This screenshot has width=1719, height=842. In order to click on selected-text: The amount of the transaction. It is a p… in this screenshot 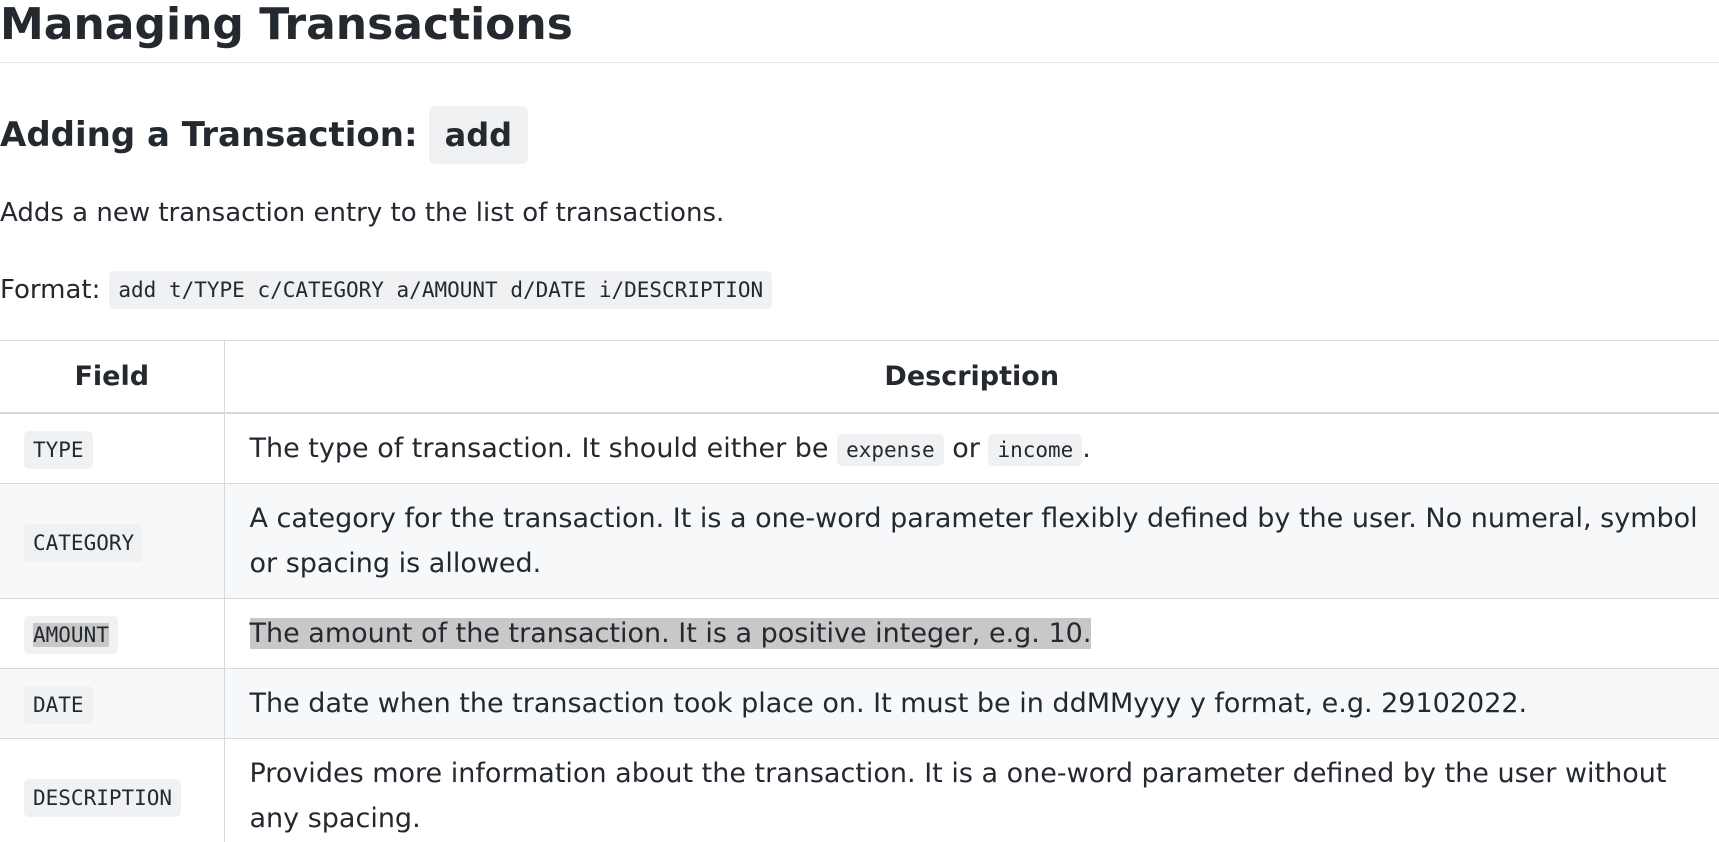, I will do `click(670, 633)`.